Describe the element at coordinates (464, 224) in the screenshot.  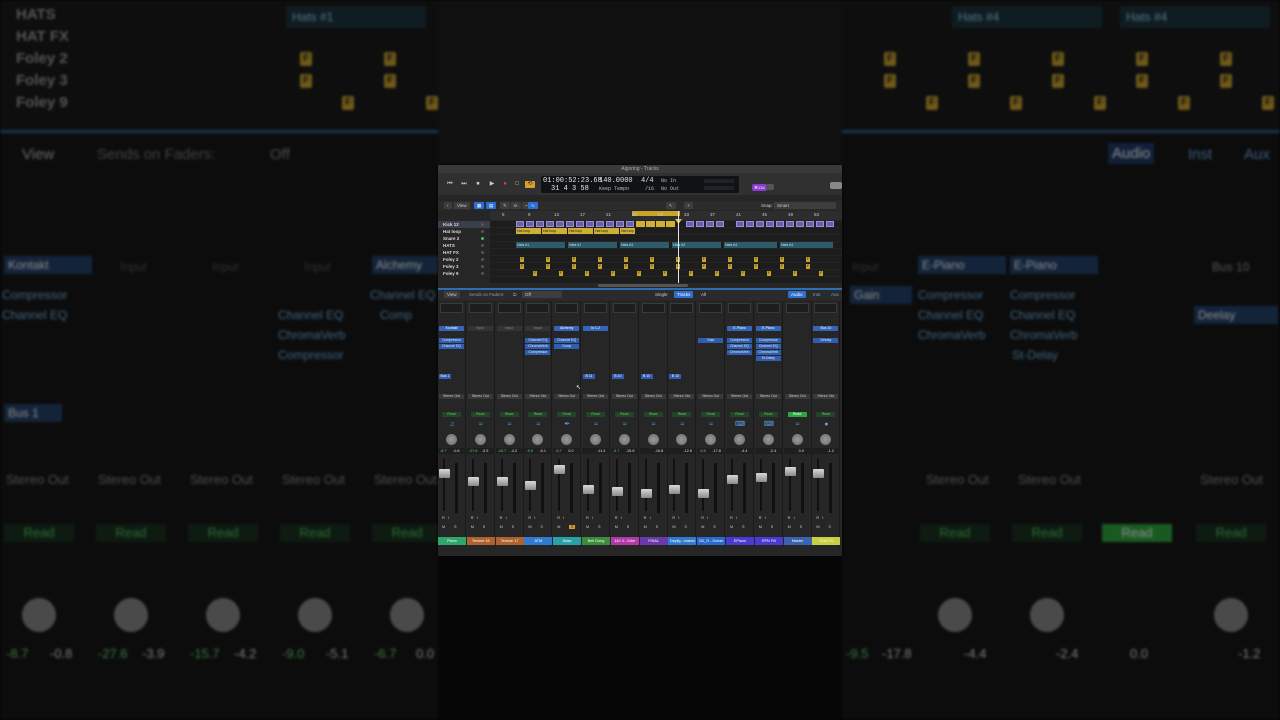
I see `track-header-kick: Kick 12` at that location.